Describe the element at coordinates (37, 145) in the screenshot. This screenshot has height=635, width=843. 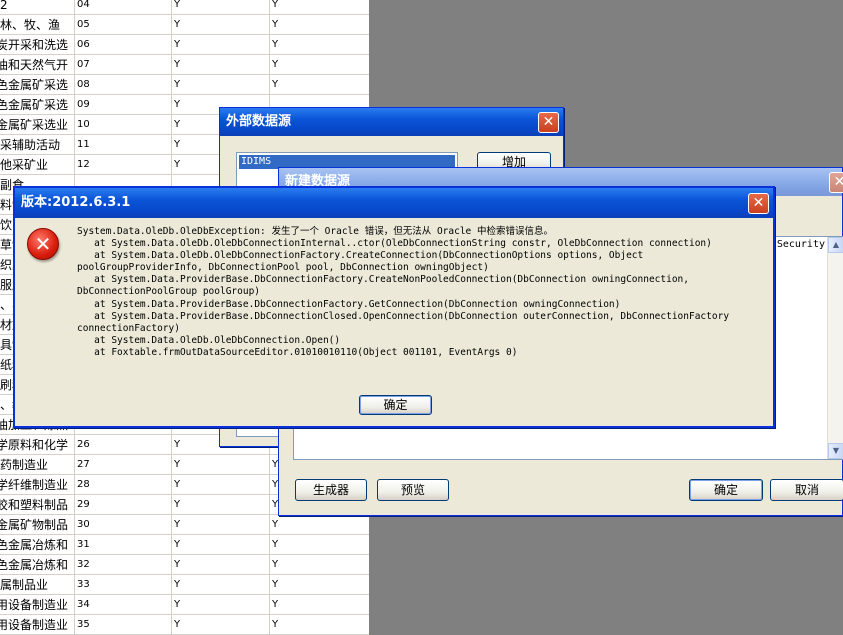
I see `table-cell: 采辅助活动` at that location.